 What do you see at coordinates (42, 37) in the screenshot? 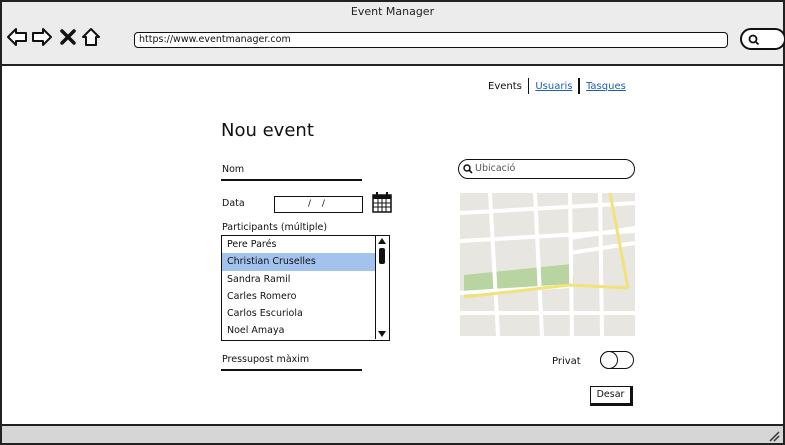
I see `forward-arrow-icon` at bounding box center [42, 37].